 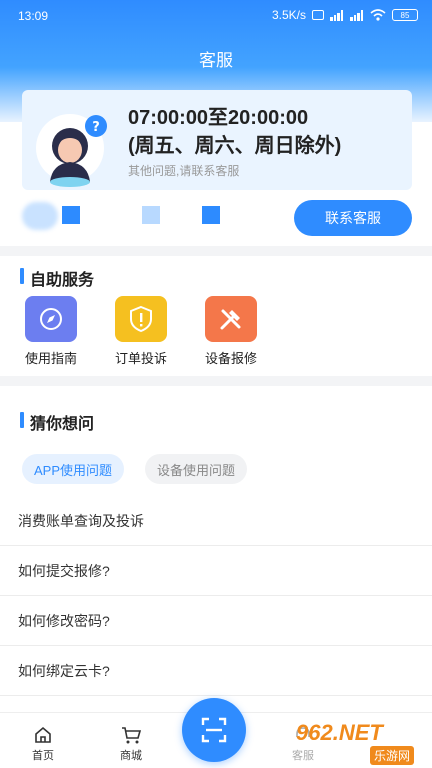 I want to click on scan-icon, so click(x=214, y=730).